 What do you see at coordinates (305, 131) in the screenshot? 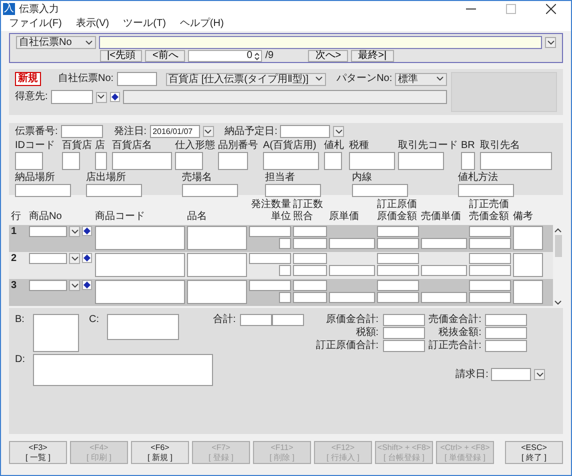
I see `date-field` at bounding box center [305, 131].